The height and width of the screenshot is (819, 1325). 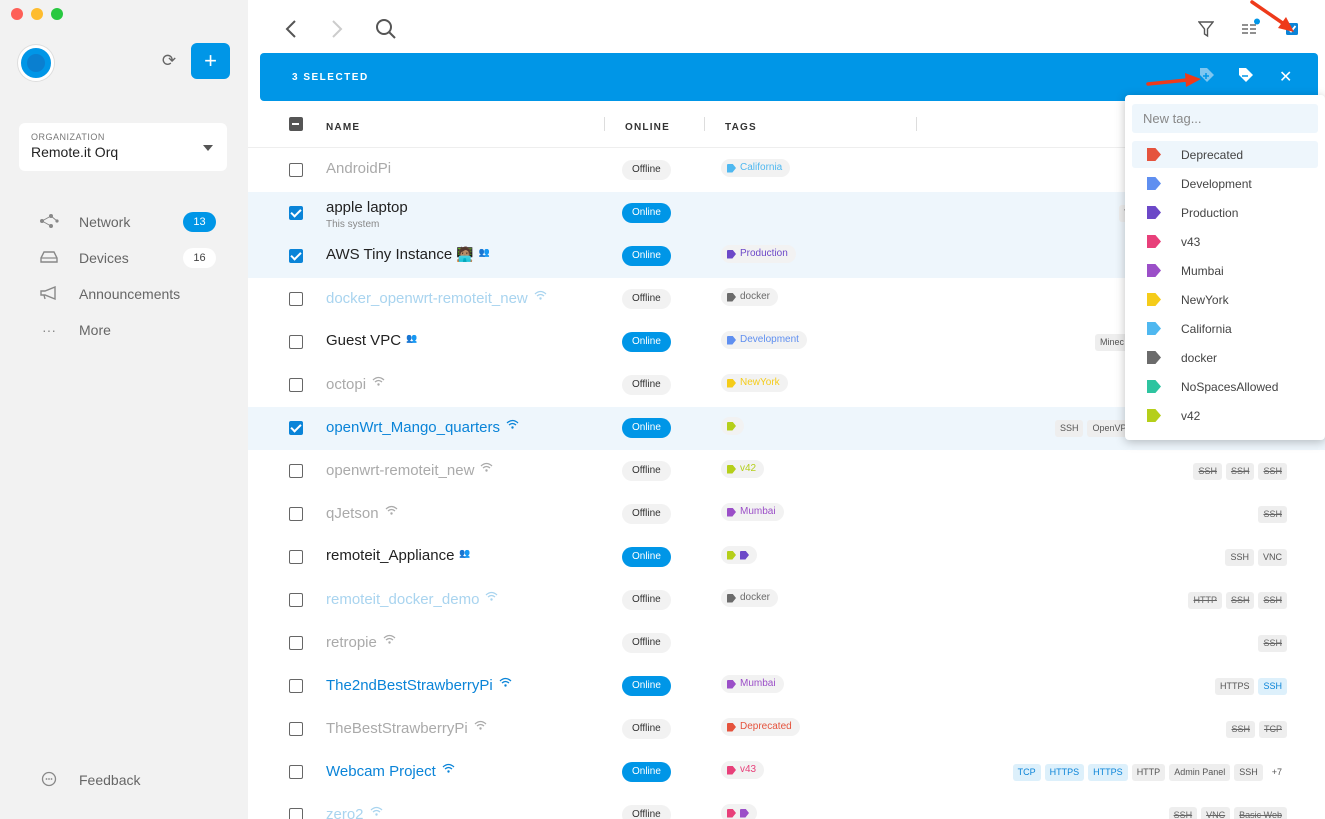 What do you see at coordinates (408, 254) in the screenshot?
I see `device-name: AWS Tiny Instance 🧑🏽‍💻 👥` at bounding box center [408, 254].